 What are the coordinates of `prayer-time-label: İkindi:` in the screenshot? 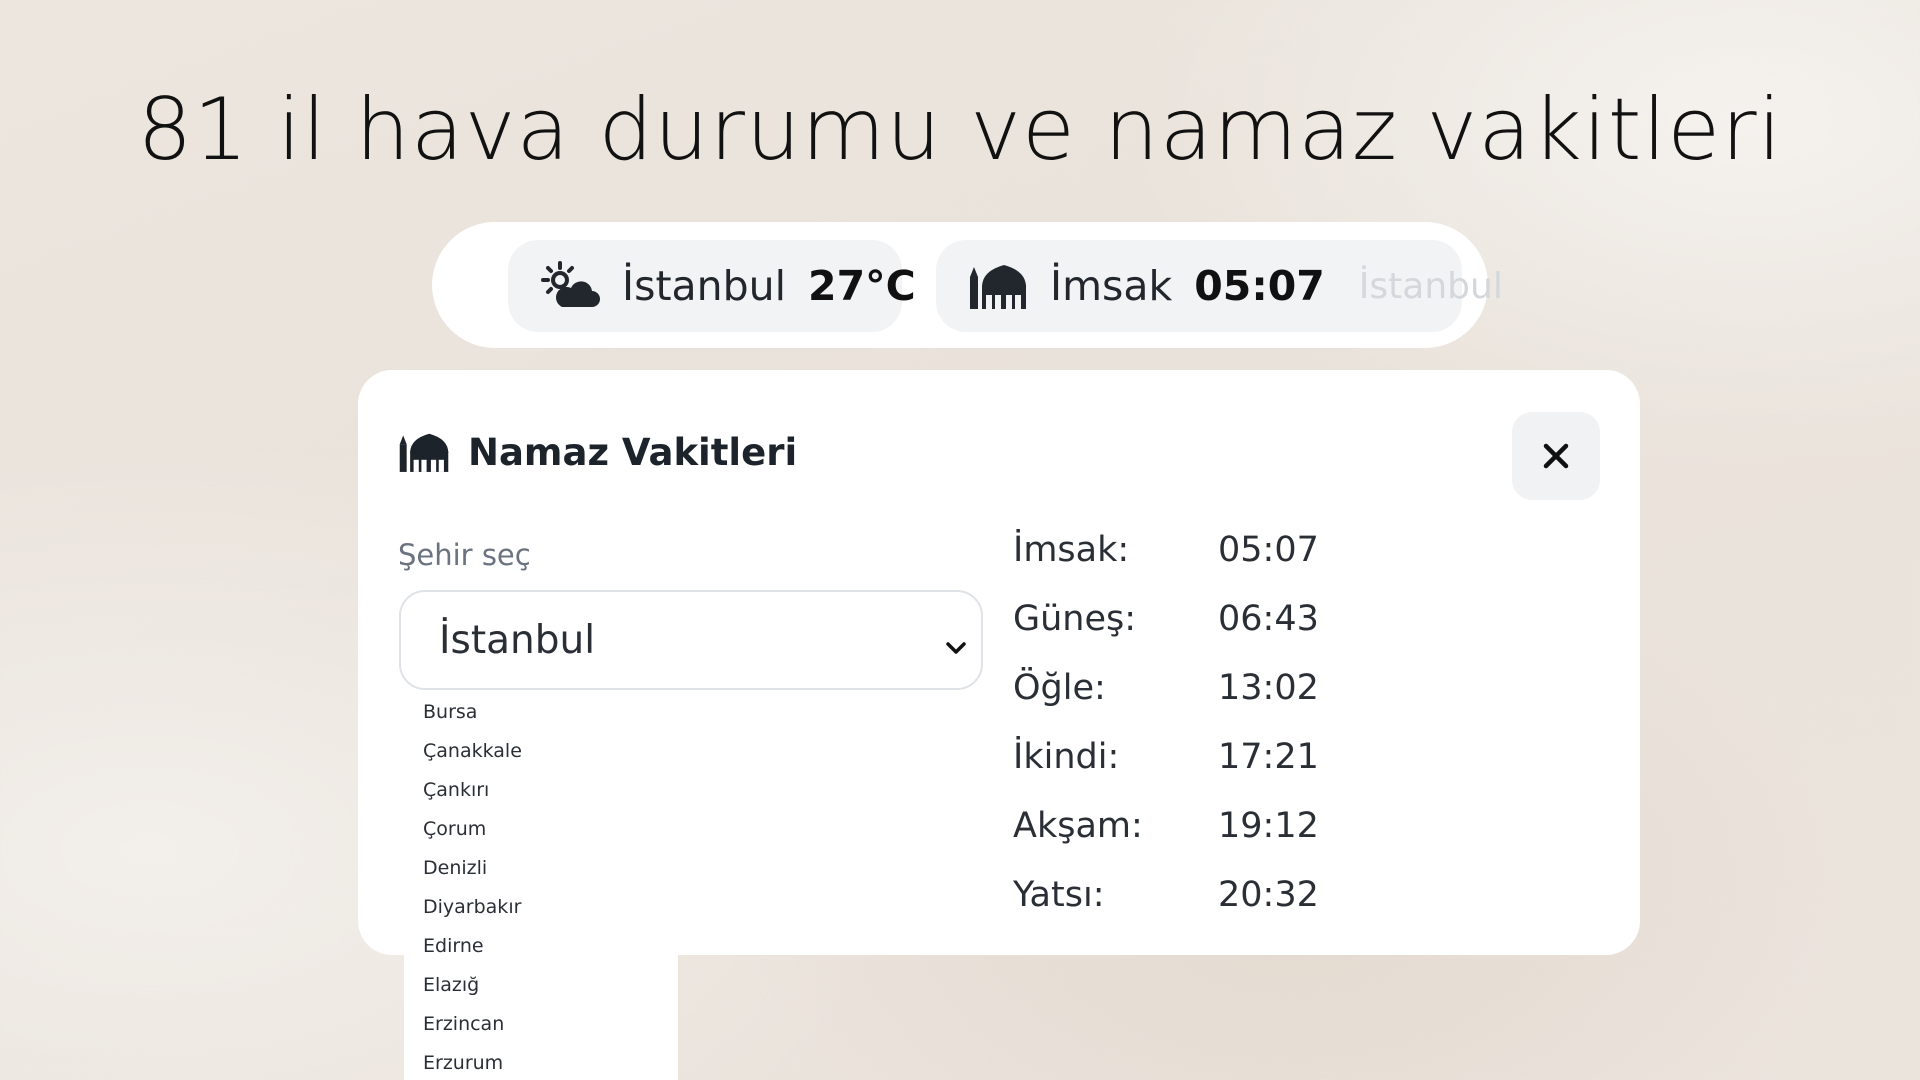 It's located at (1066, 757).